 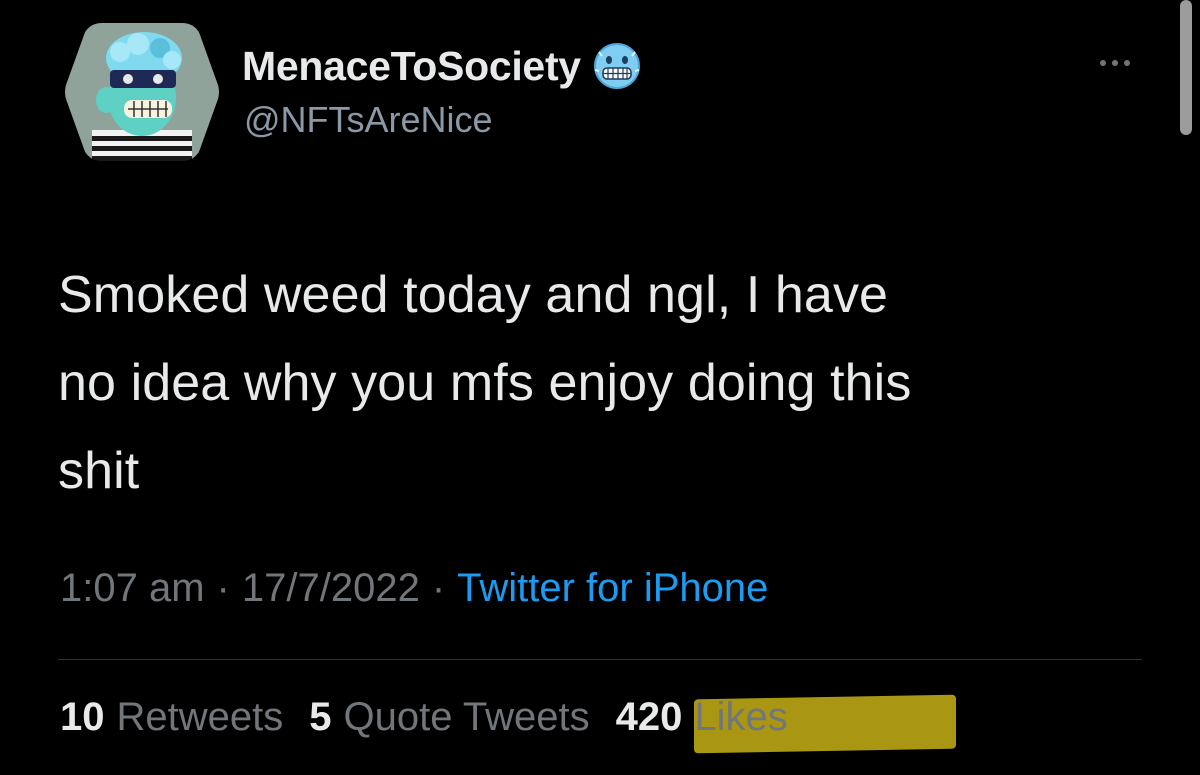 I want to click on quote-tweets-count: 5, so click(x=320, y=717).